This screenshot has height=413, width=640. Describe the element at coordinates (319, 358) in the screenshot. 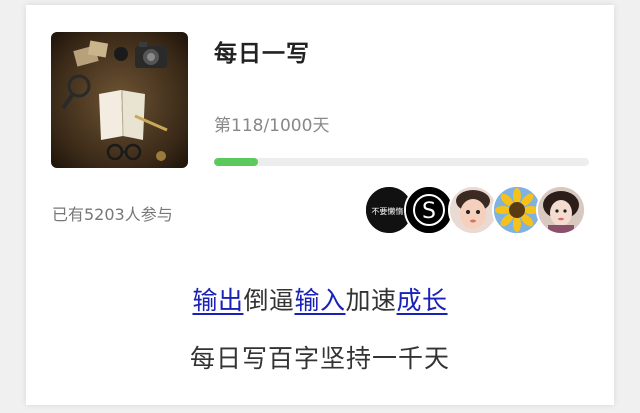

I see `slogan-line-2: 每日写百字坚持一千天` at that location.